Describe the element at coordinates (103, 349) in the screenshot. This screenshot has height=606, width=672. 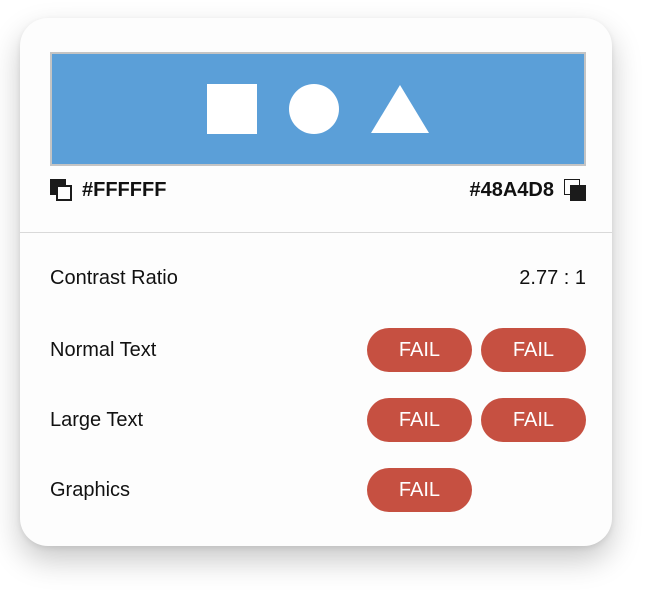
I see `normal-text-label: Normal Text` at that location.